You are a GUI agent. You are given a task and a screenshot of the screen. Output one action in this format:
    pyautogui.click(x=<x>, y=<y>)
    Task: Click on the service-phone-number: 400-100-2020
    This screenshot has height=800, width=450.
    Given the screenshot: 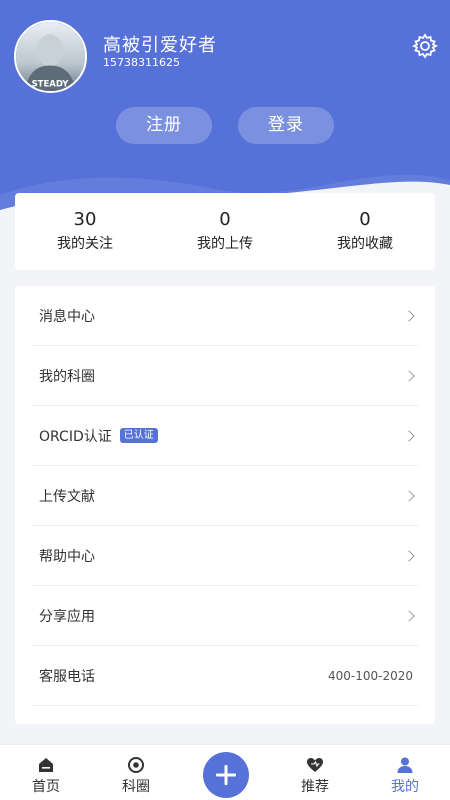 What is the action you would take?
    pyautogui.click(x=370, y=675)
    